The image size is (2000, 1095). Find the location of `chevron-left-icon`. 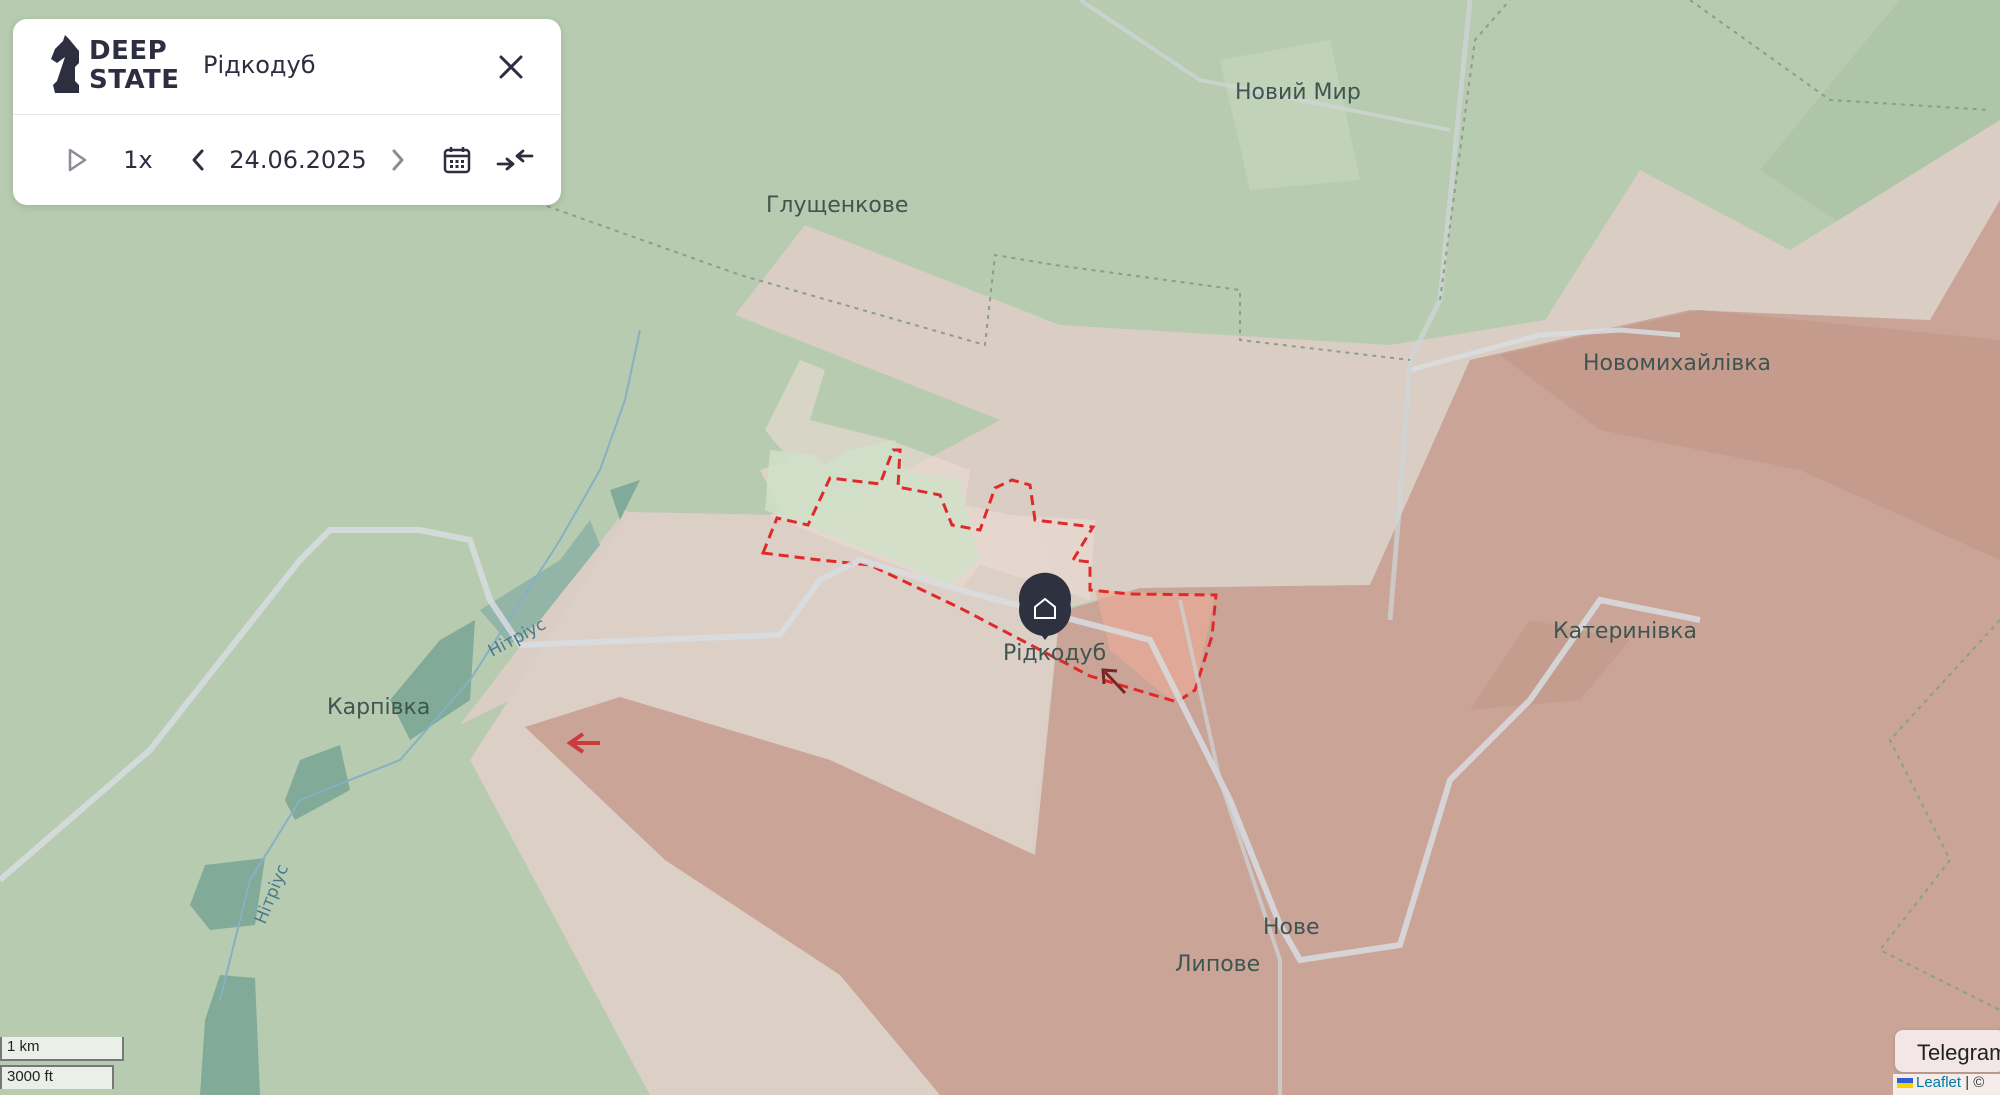

chevron-left-icon is located at coordinates (198, 160).